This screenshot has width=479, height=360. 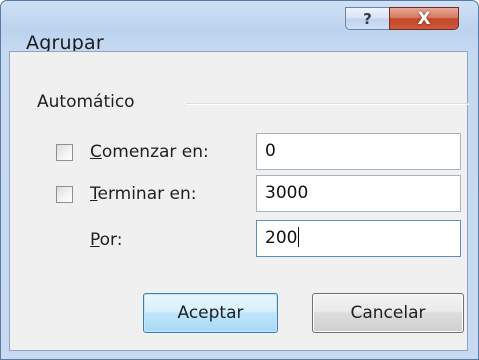 What do you see at coordinates (358, 238) in the screenshot?
I see `por-input: 200` at bounding box center [358, 238].